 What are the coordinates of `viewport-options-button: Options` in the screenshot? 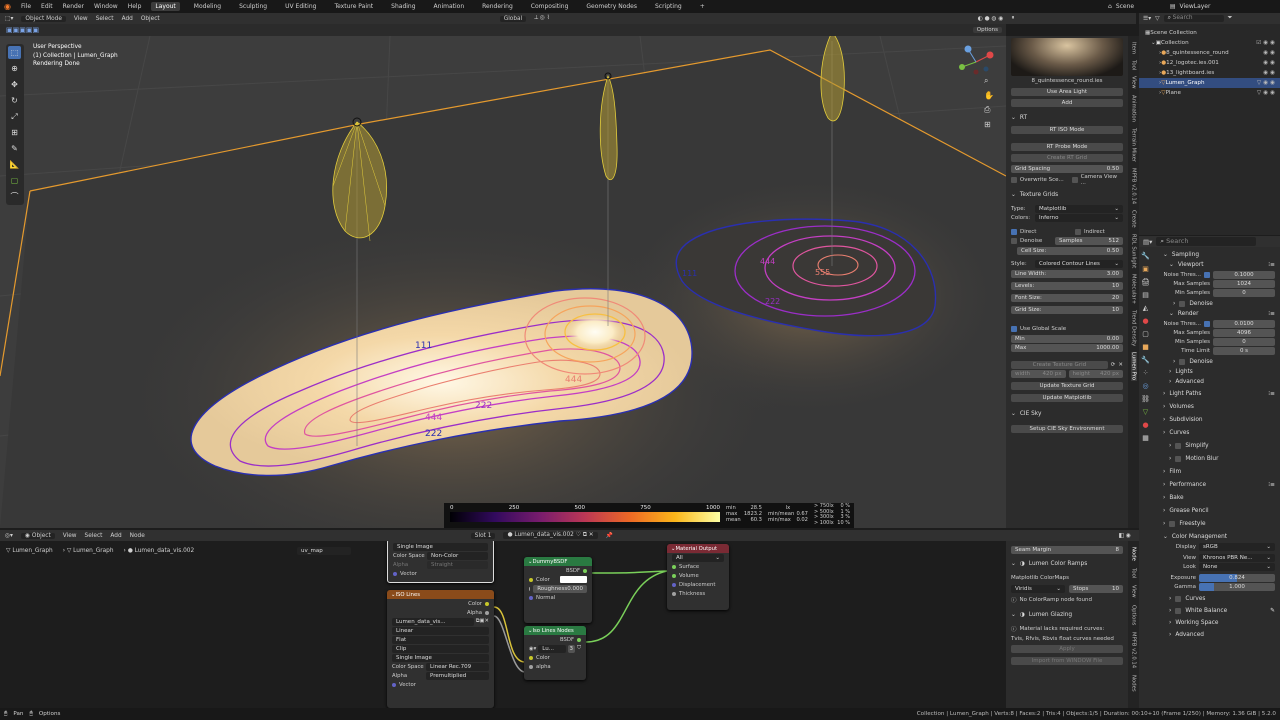 It's located at (987, 30).